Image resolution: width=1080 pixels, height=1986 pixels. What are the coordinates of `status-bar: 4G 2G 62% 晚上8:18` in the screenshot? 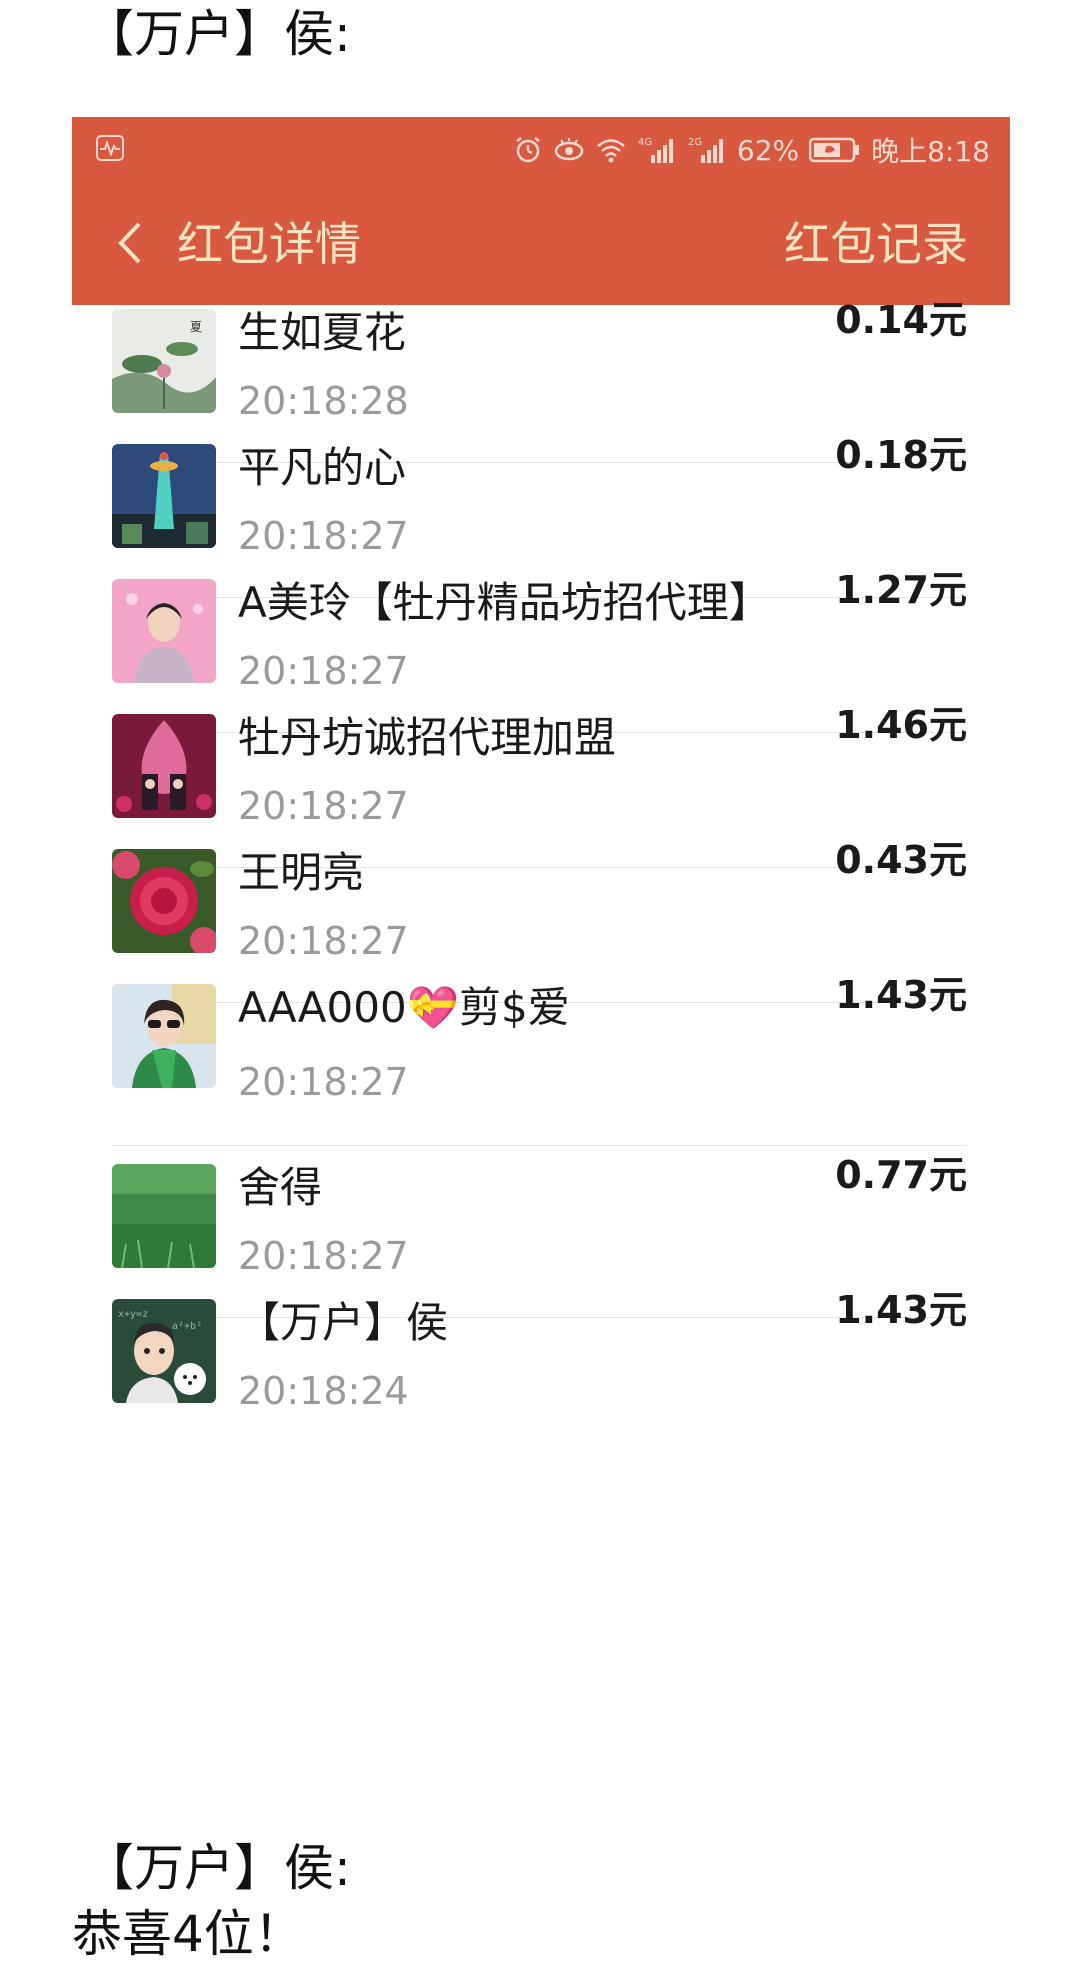 It's located at (541, 150).